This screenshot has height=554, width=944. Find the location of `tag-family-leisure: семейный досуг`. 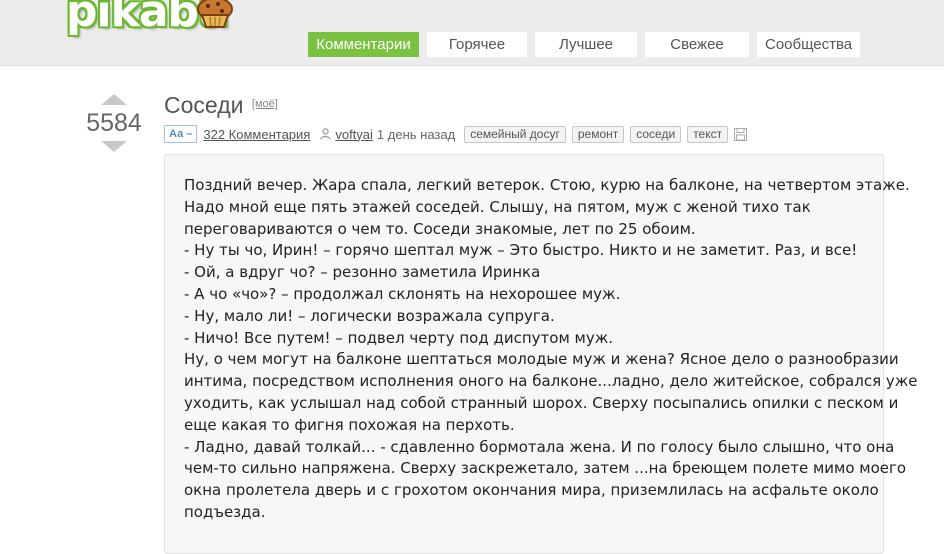

tag-family-leisure: семейный досуг is located at coordinates (515, 134).